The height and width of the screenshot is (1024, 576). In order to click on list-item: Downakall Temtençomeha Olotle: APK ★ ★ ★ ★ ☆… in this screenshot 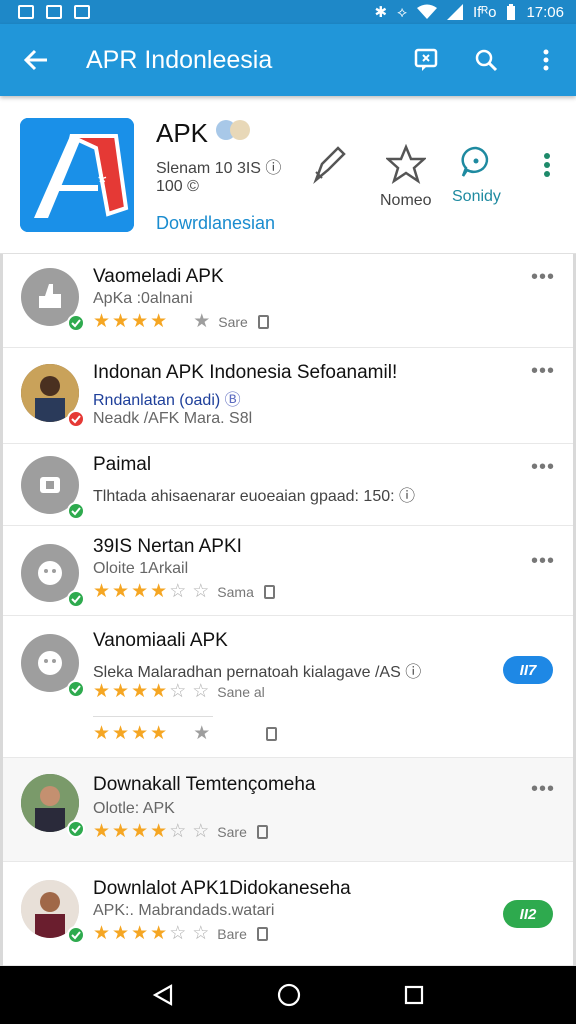, I will do `click(288, 810)`.